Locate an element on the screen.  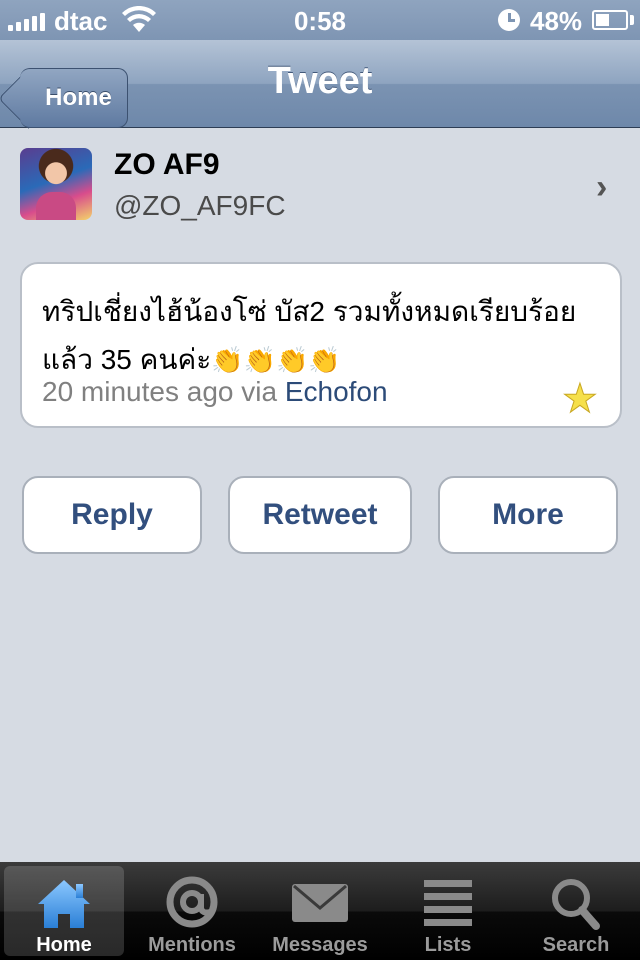
battery-icon is located at coordinates (610, 20).